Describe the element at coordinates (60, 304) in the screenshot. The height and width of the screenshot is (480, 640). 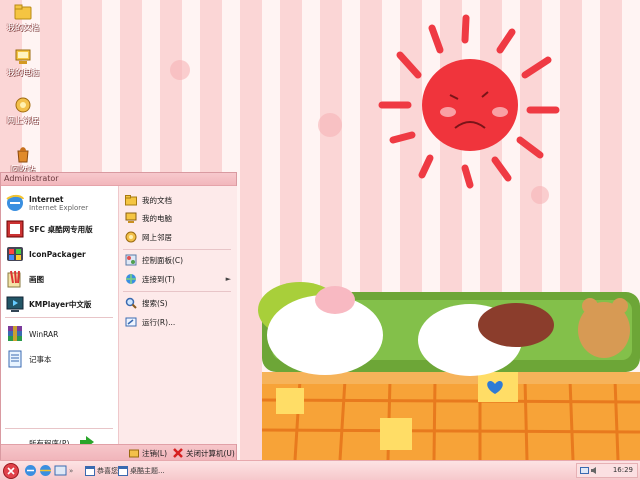
I see `start-item-title: KMPlayer中文版` at that location.